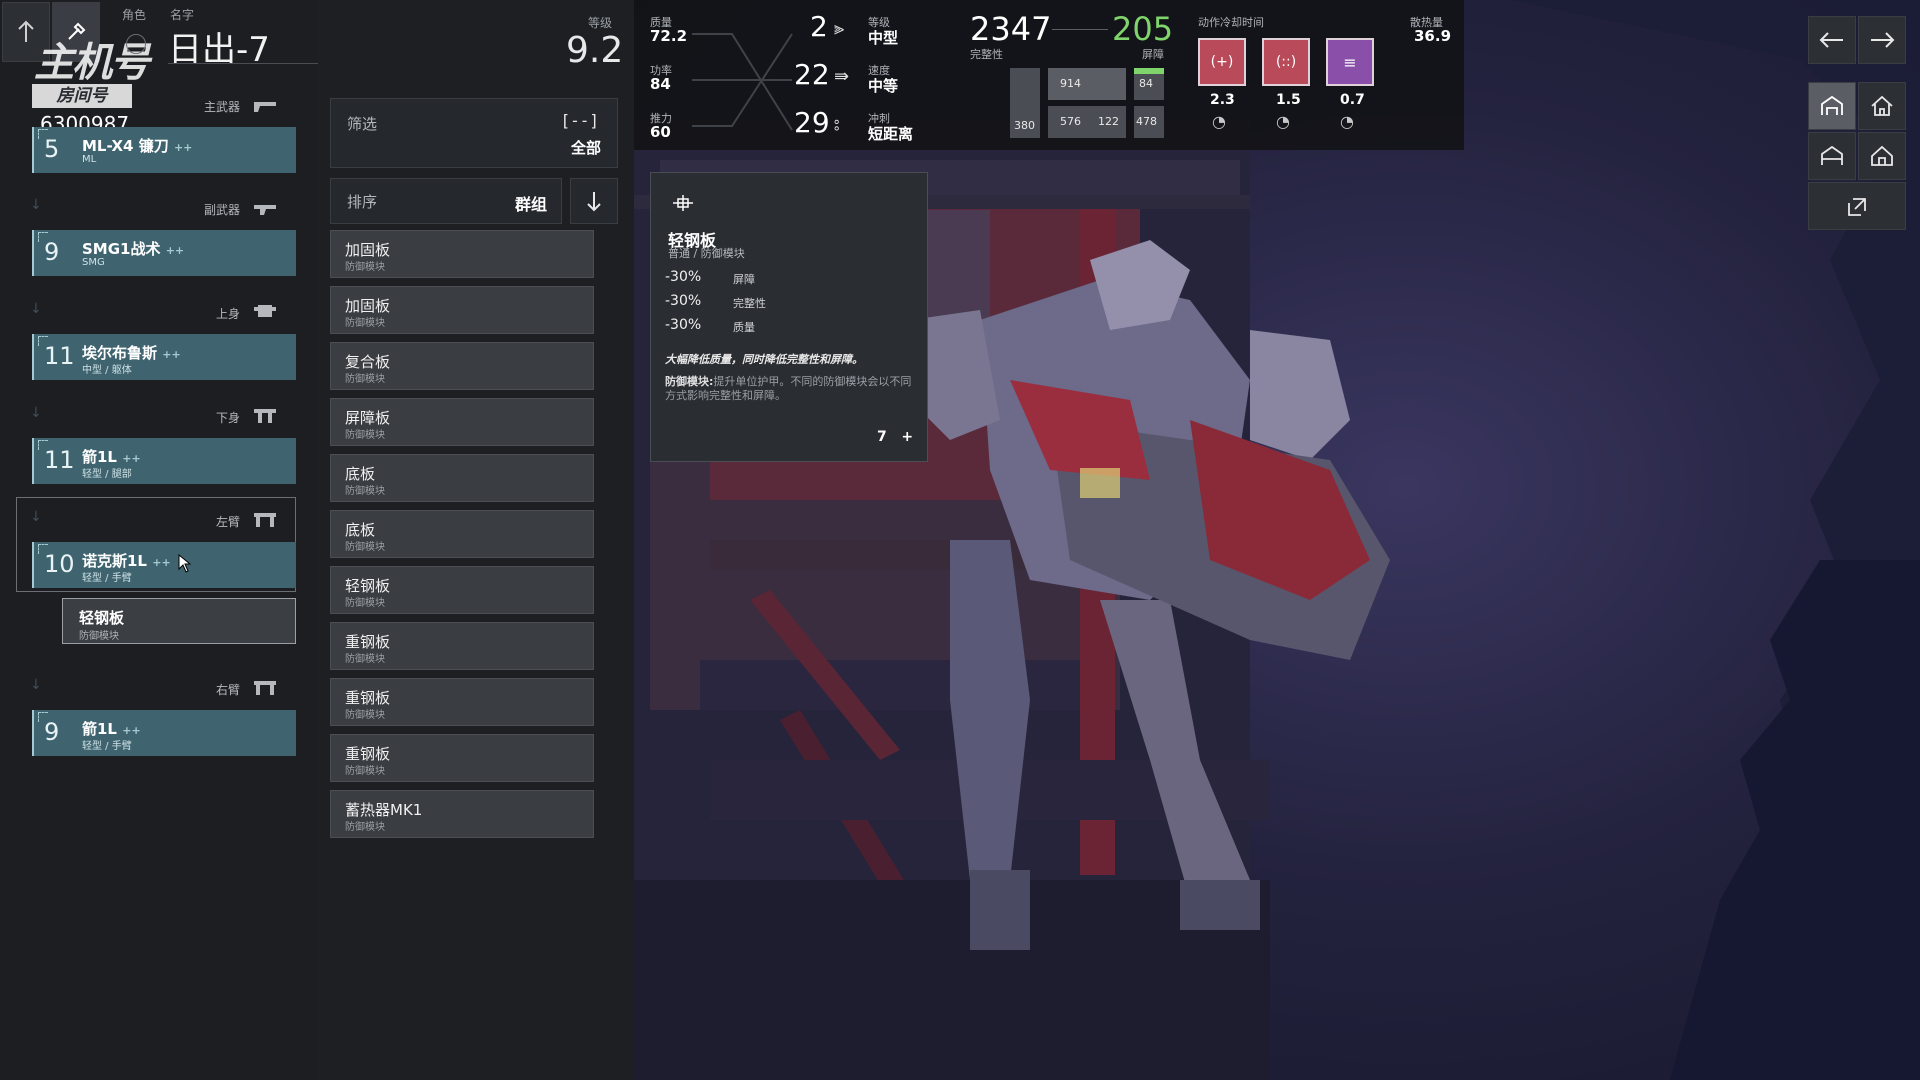 The width and height of the screenshot is (1920, 1080). What do you see at coordinates (121, 249) in the screenshot?
I see `part-name-text: SMG1战术` at bounding box center [121, 249].